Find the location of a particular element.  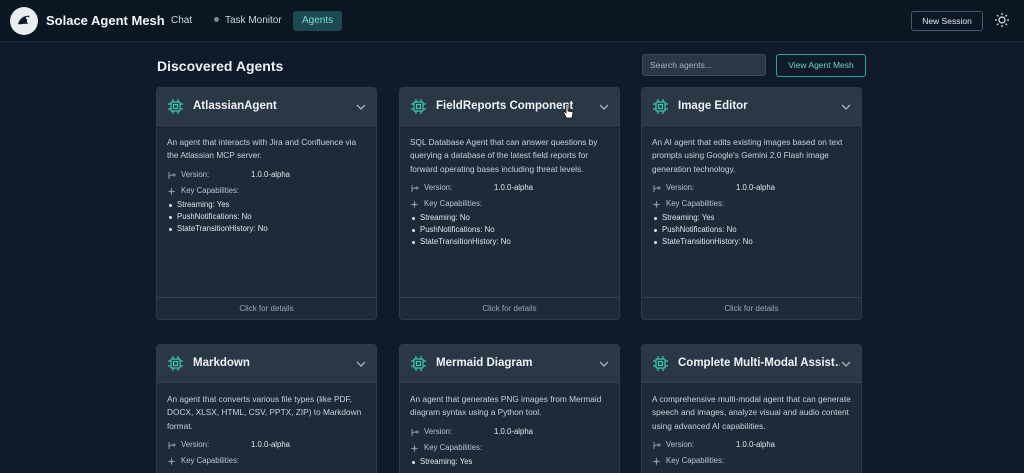

agent-card-header: FieldReports Component is located at coordinates (509, 107).